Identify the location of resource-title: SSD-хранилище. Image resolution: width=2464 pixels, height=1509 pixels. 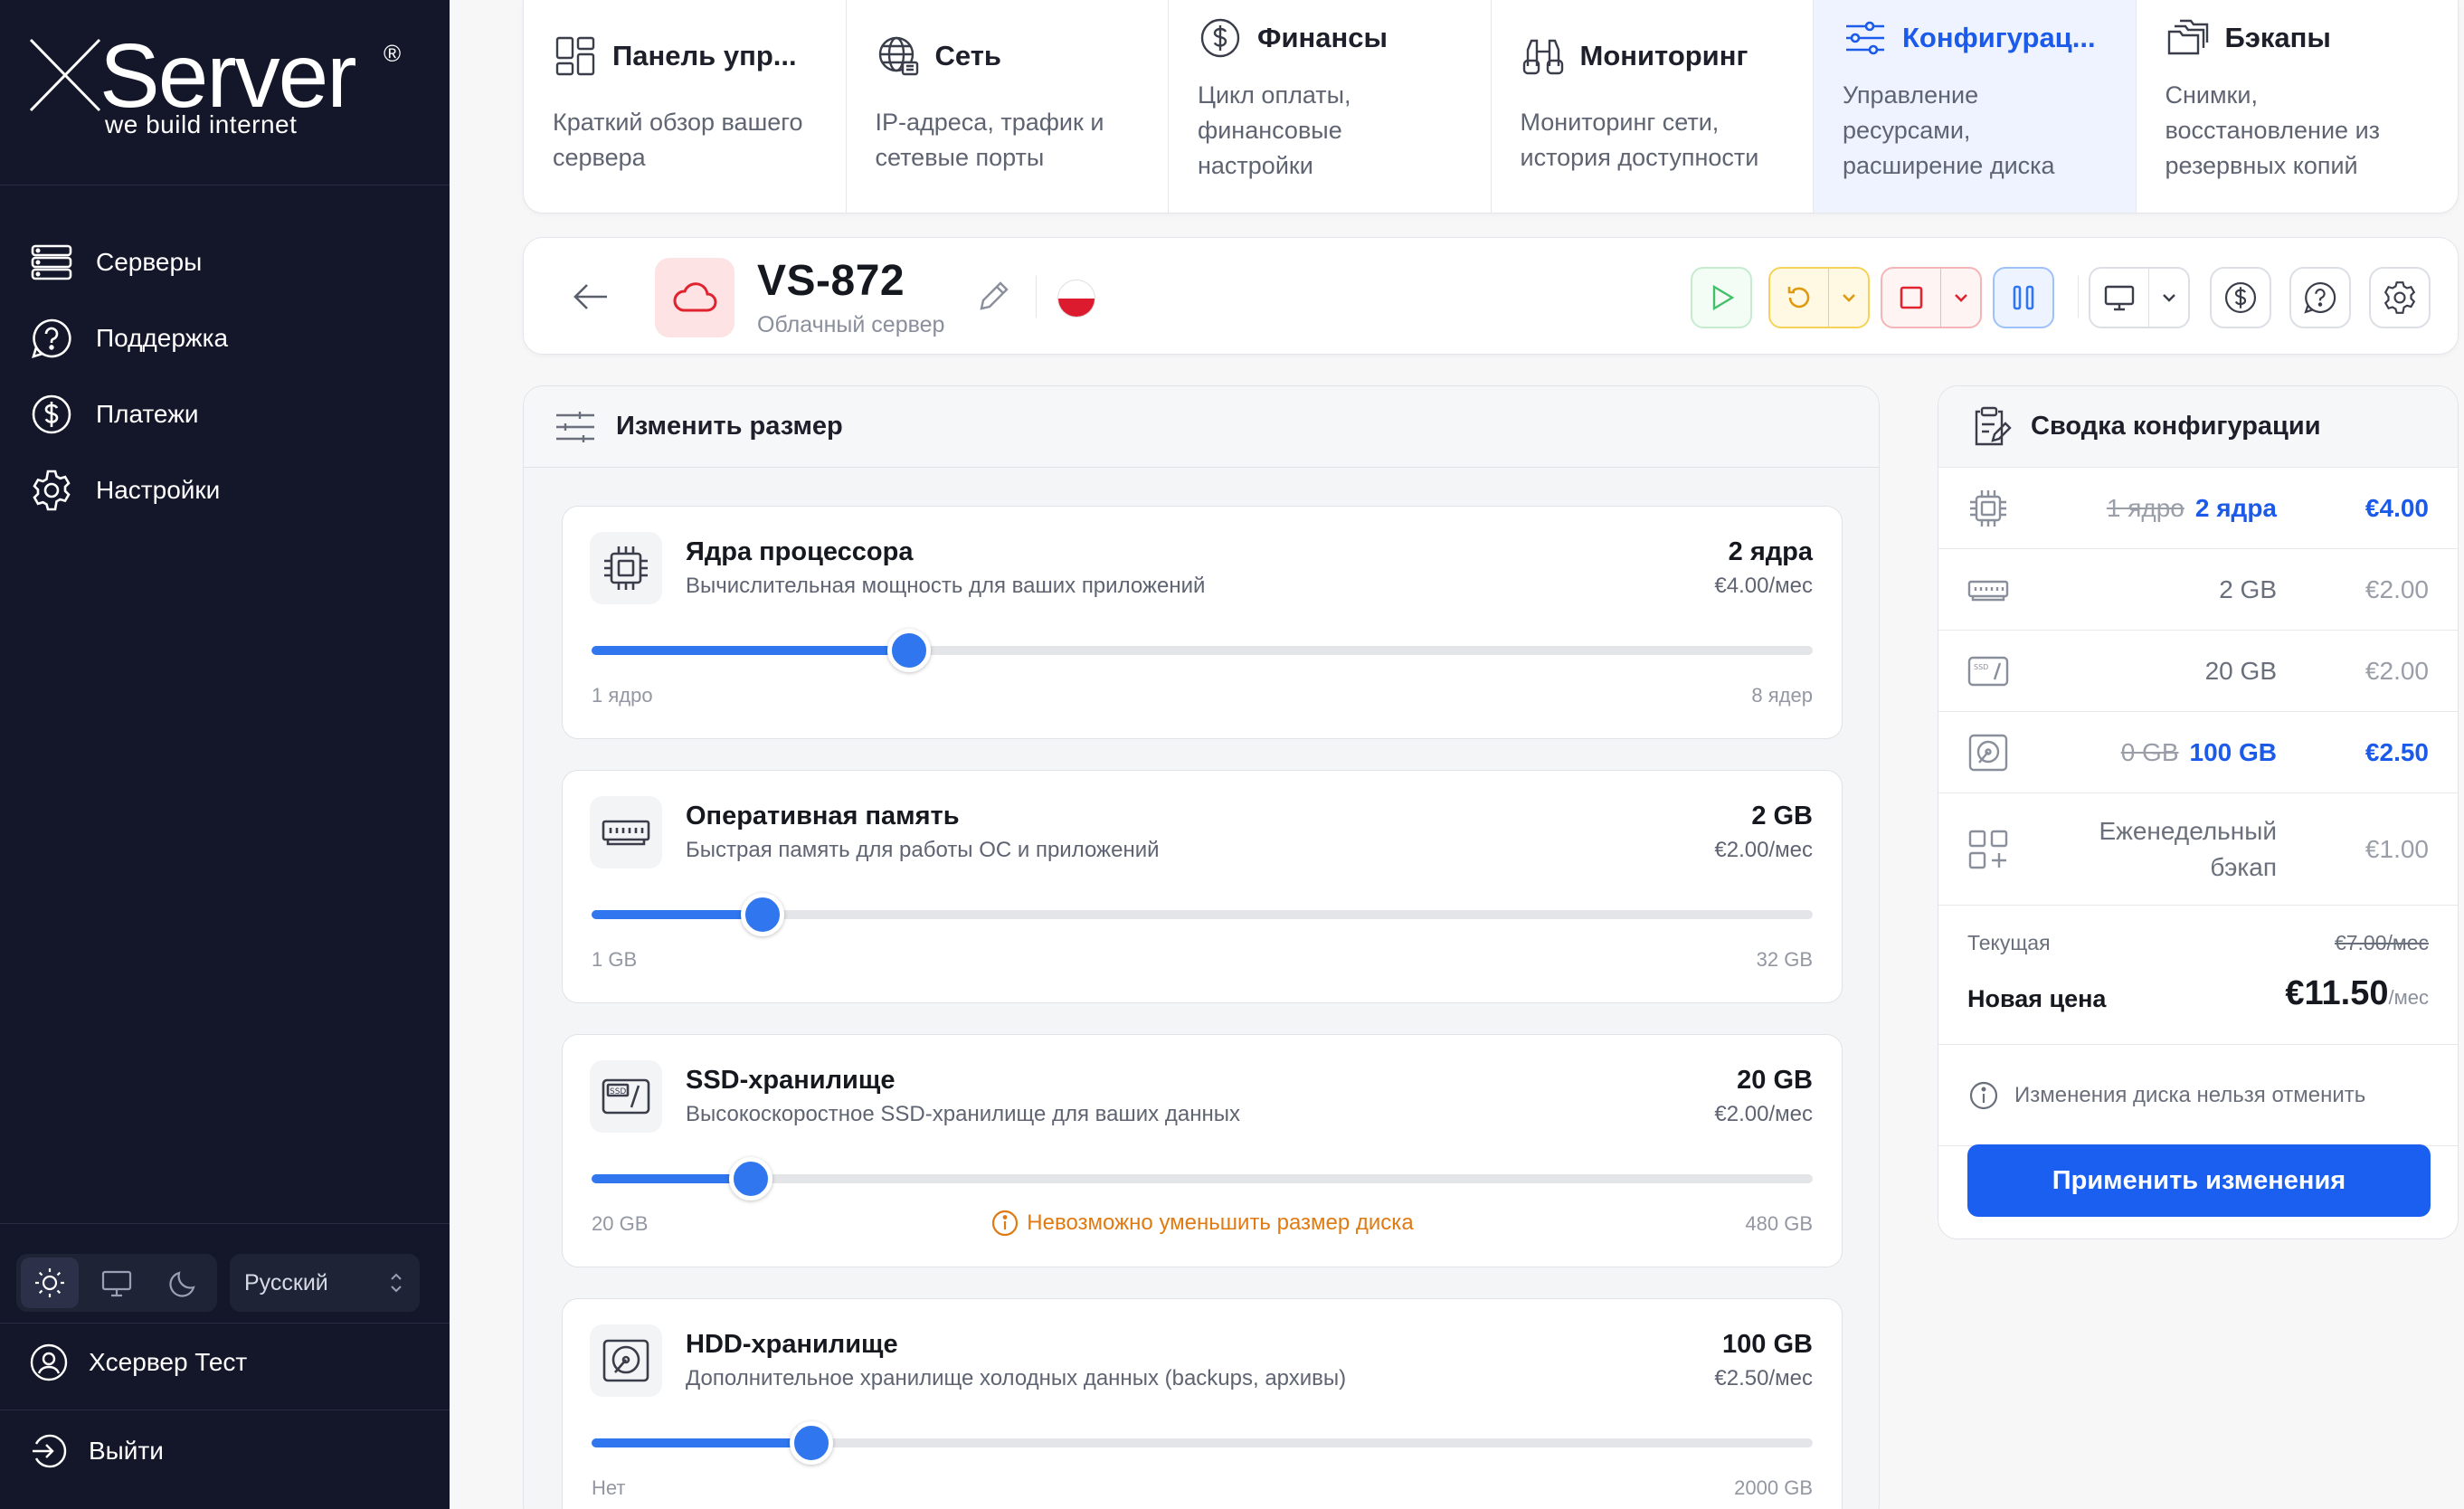
(791, 1080).